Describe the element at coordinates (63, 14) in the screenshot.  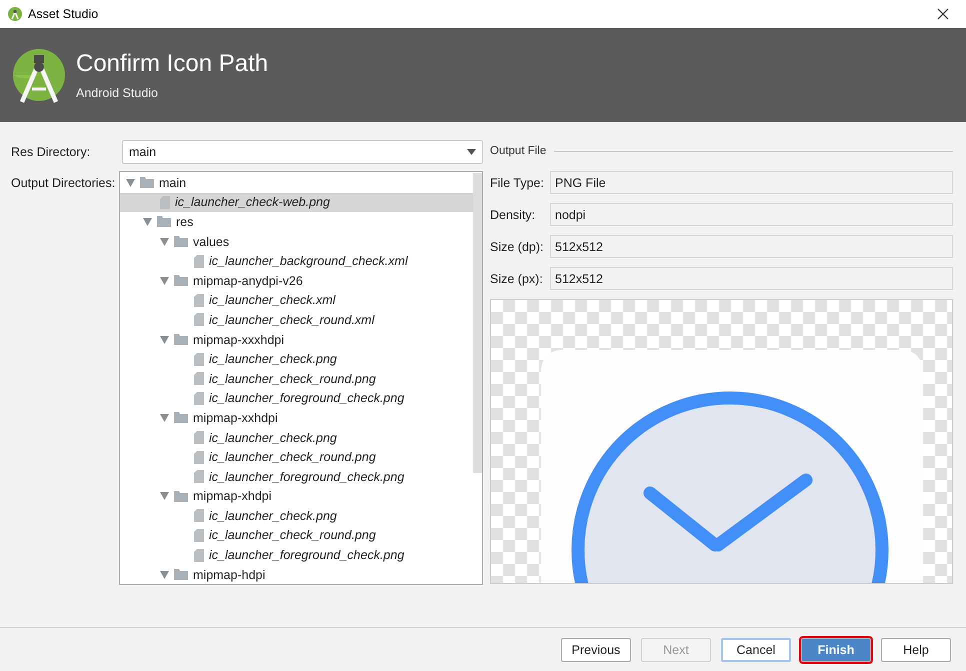
I see `window-title: Asset Studio` at that location.